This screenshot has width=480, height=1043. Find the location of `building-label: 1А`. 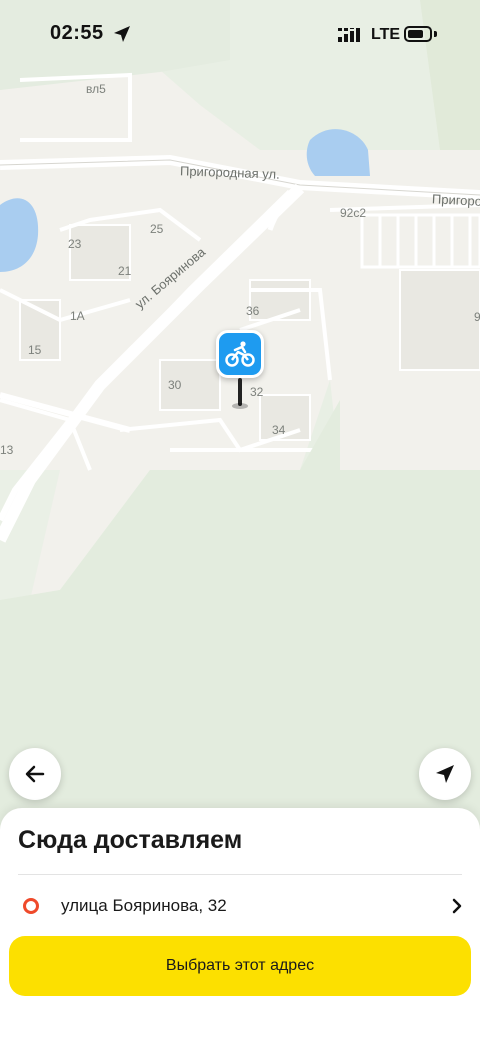

building-label: 1А is located at coordinates (77, 316).